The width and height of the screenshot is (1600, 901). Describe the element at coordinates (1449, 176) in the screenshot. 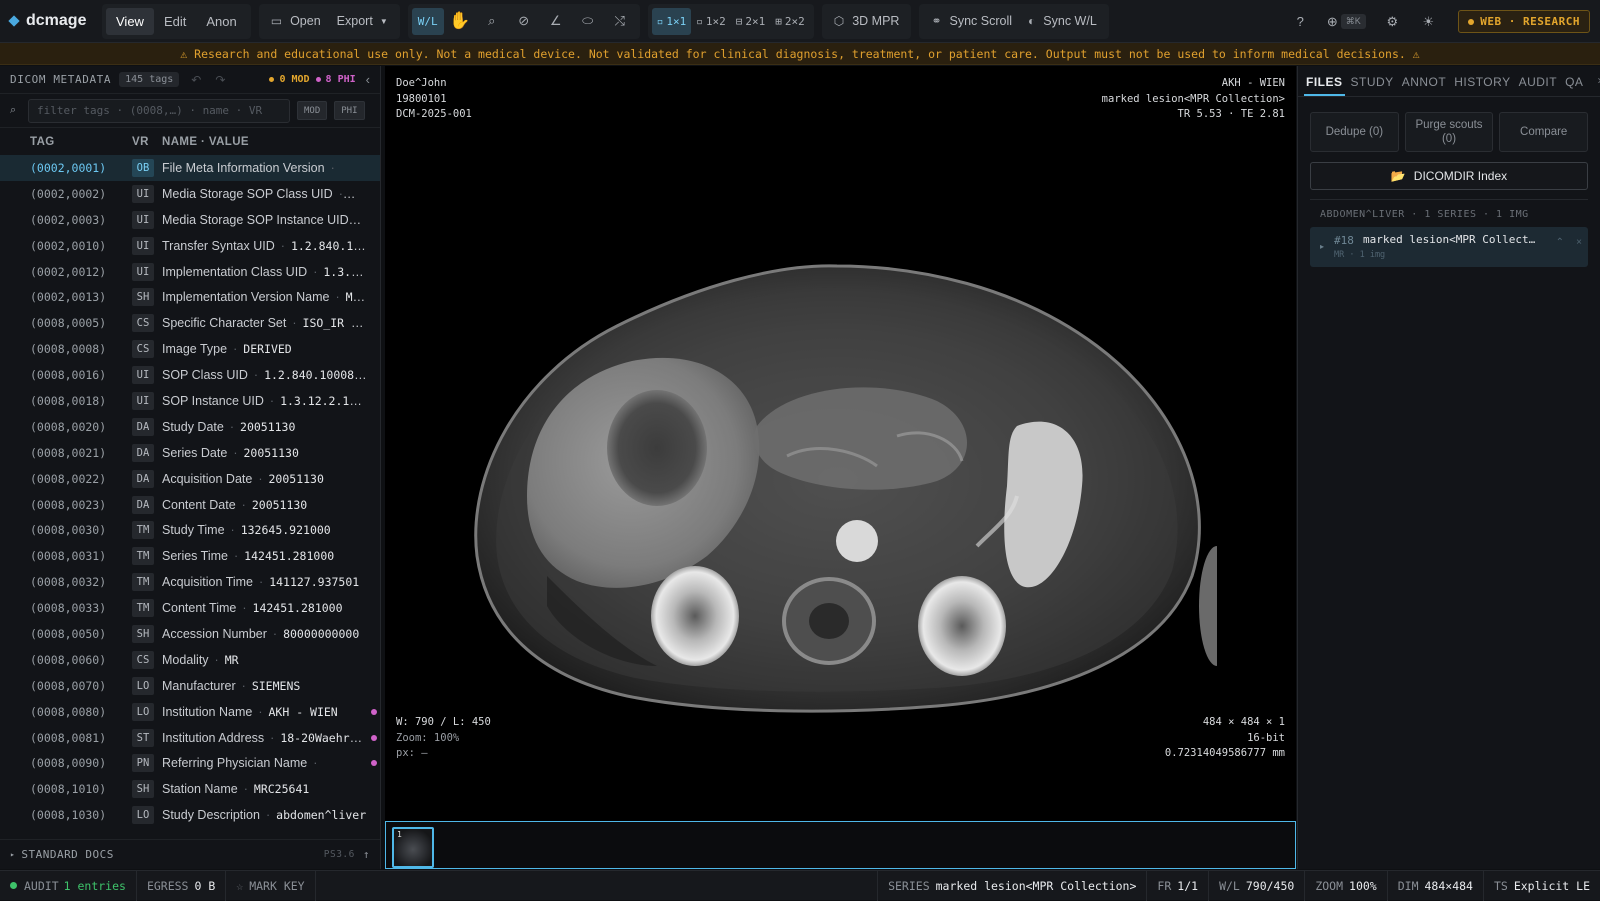

I see `dicomdir-index-button: 📂 DICOMDIR Index` at that location.